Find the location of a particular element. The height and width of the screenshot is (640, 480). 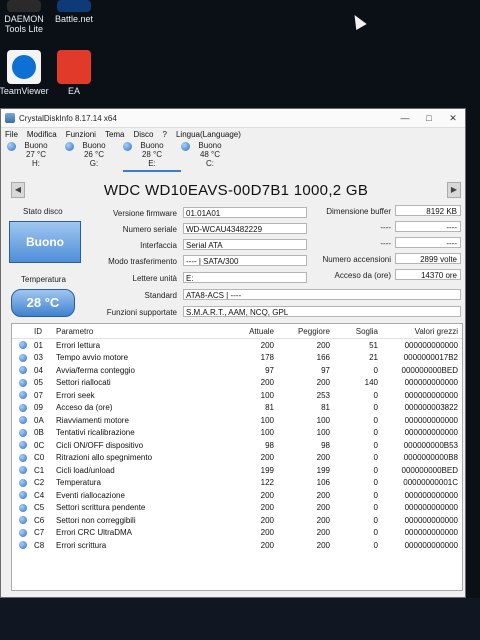

smart-name: Cicli ON/OFF dispositivo is located at coordinates (100, 445).